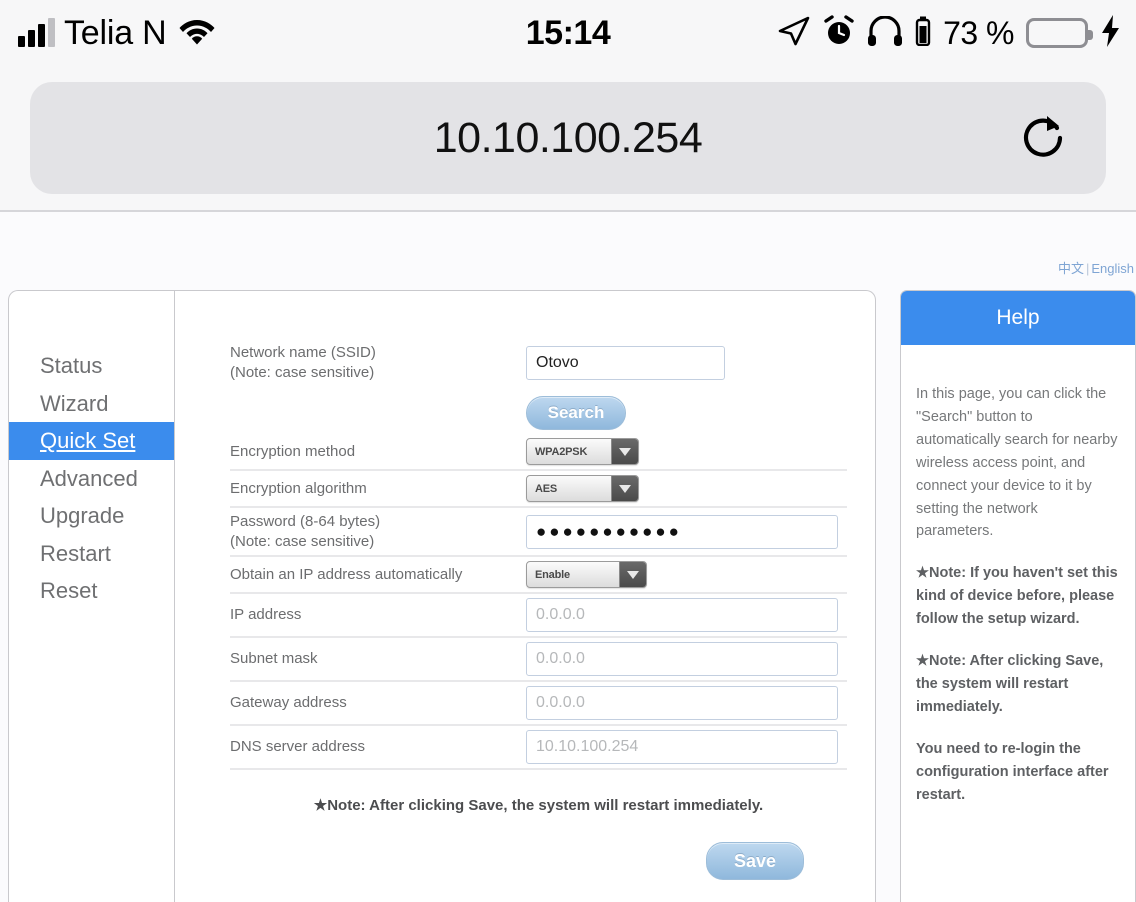 The image size is (1136, 902). I want to click on password-label-line1: Password (8-64 bytes), so click(305, 521).